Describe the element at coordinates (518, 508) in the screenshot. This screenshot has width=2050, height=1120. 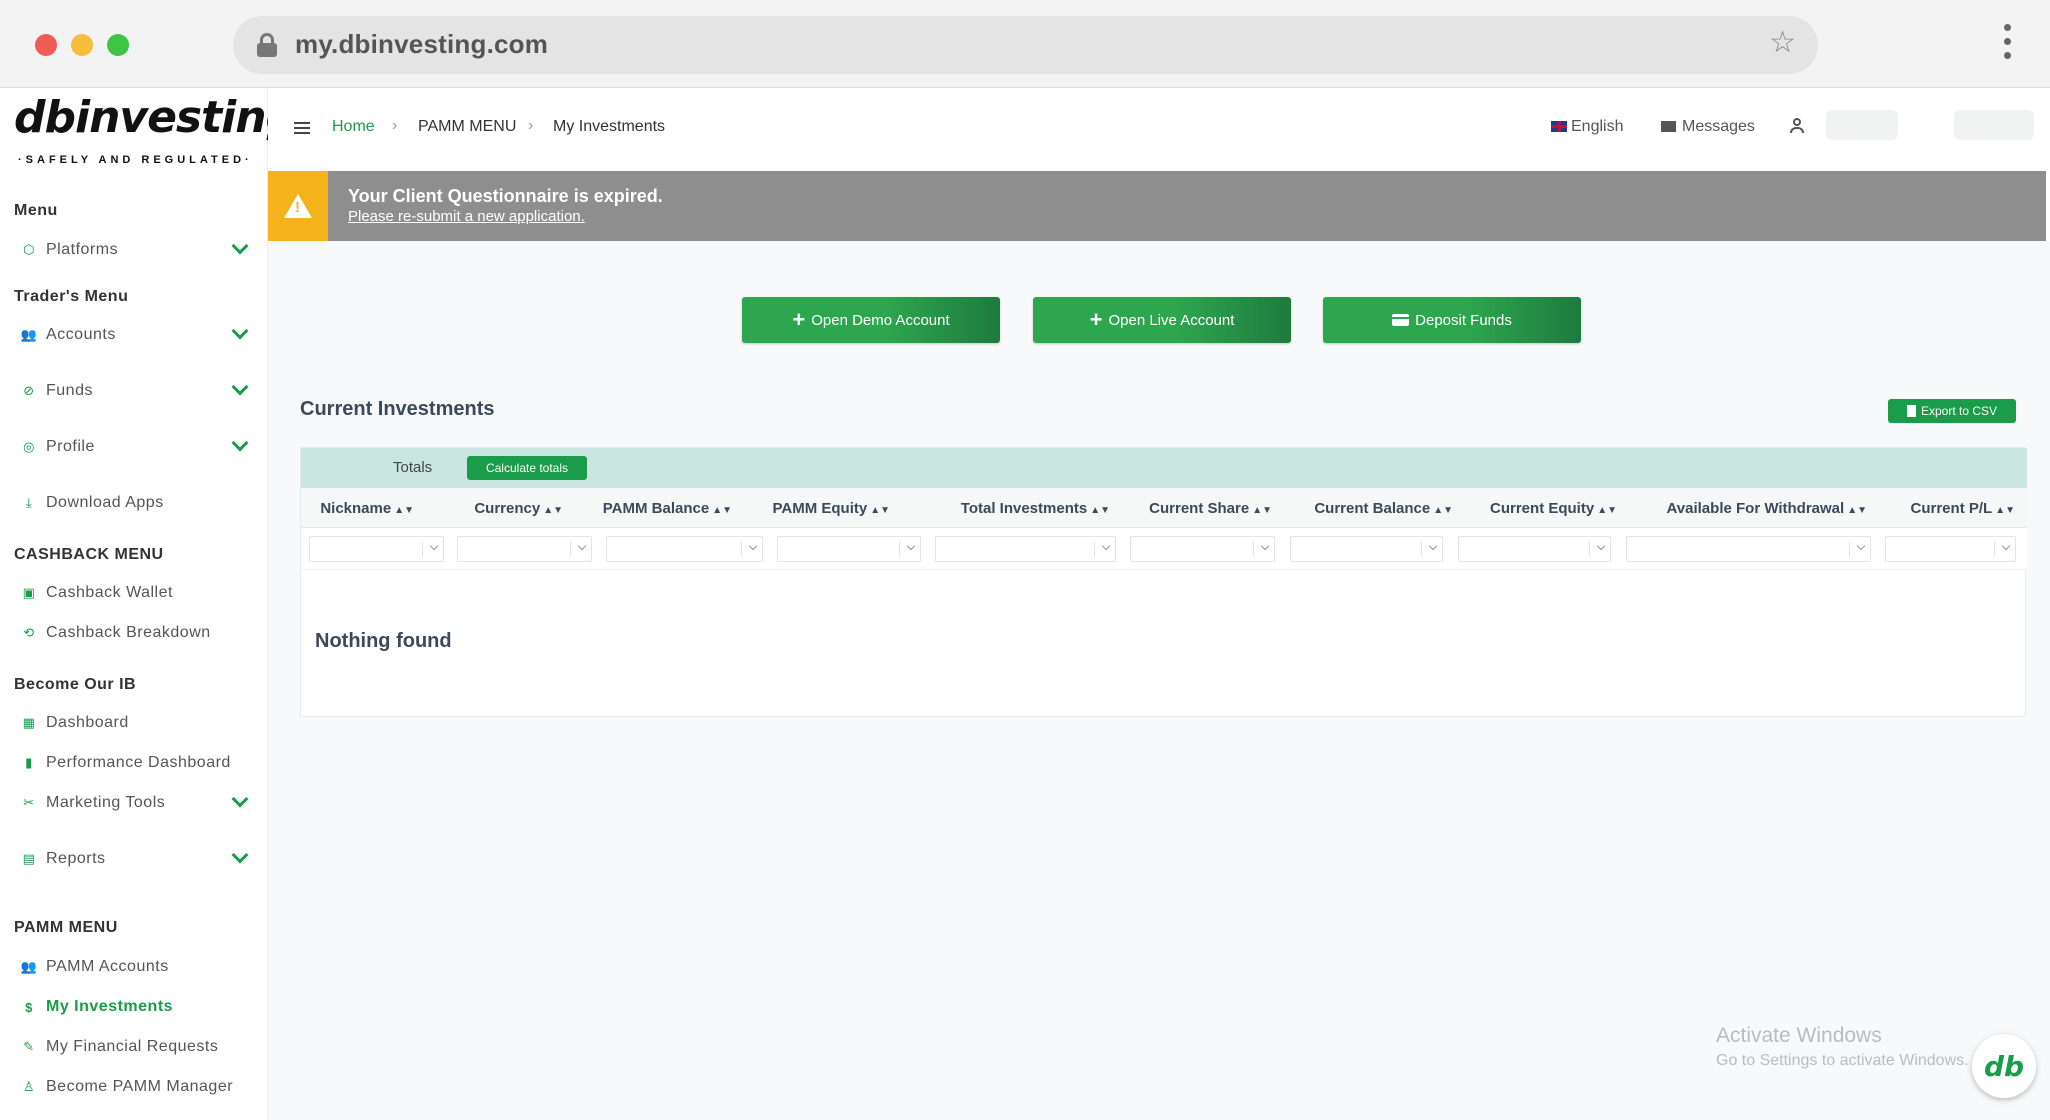
I see `column-header-currency: Currency ▲▼` at that location.